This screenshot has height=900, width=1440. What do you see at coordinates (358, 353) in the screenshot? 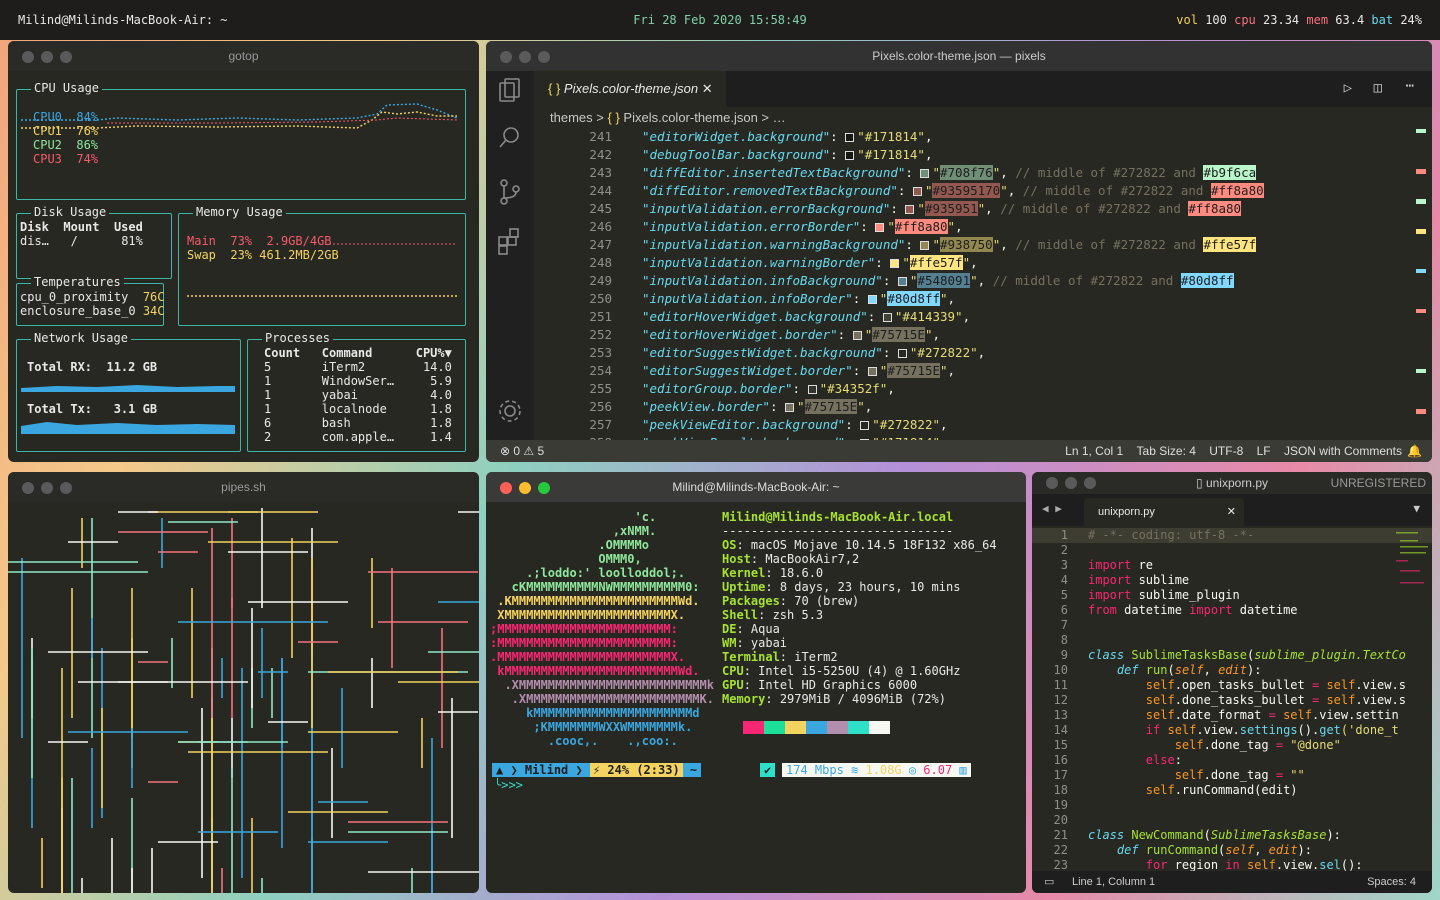
I see `process-header: Count Command CPU%▼` at bounding box center [358, 353].